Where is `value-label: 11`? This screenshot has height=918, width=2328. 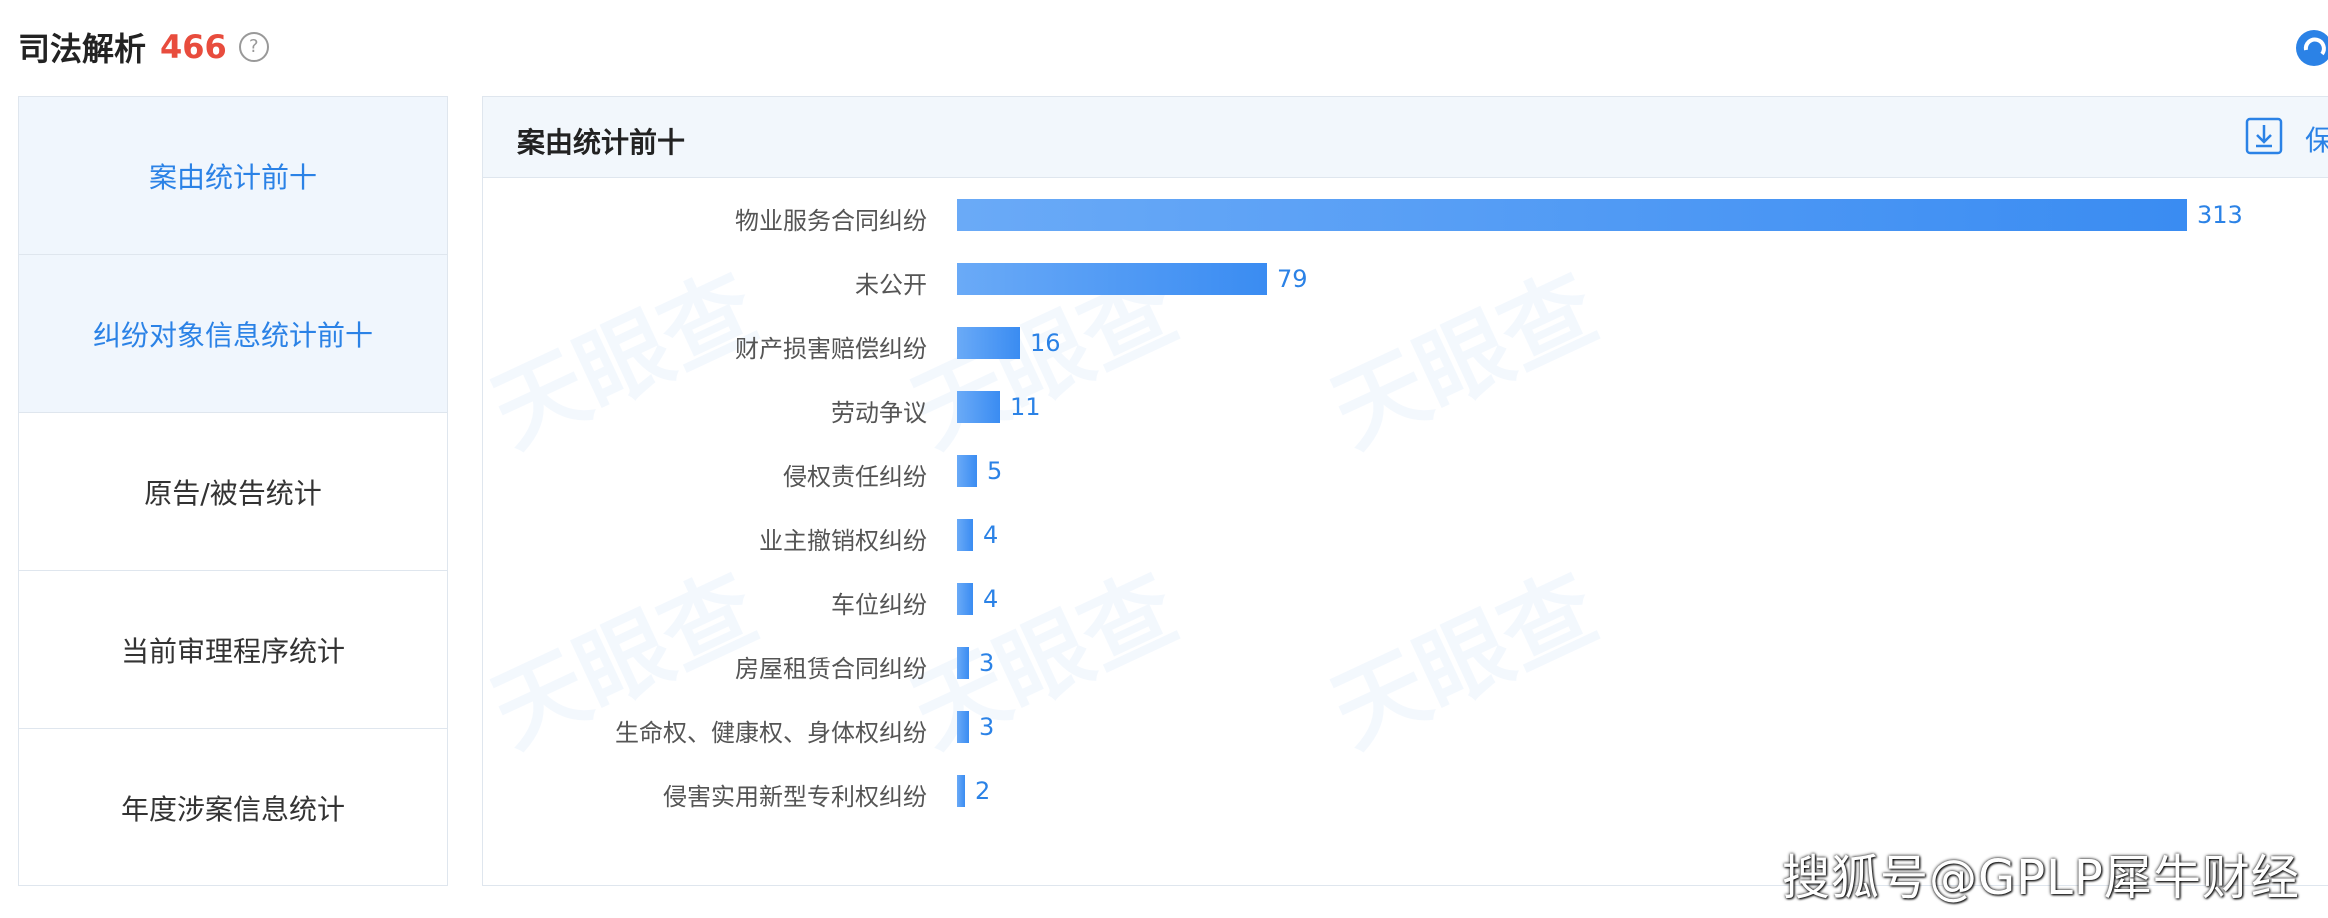 value-label: 11 is located at coordinates (1025, 407).